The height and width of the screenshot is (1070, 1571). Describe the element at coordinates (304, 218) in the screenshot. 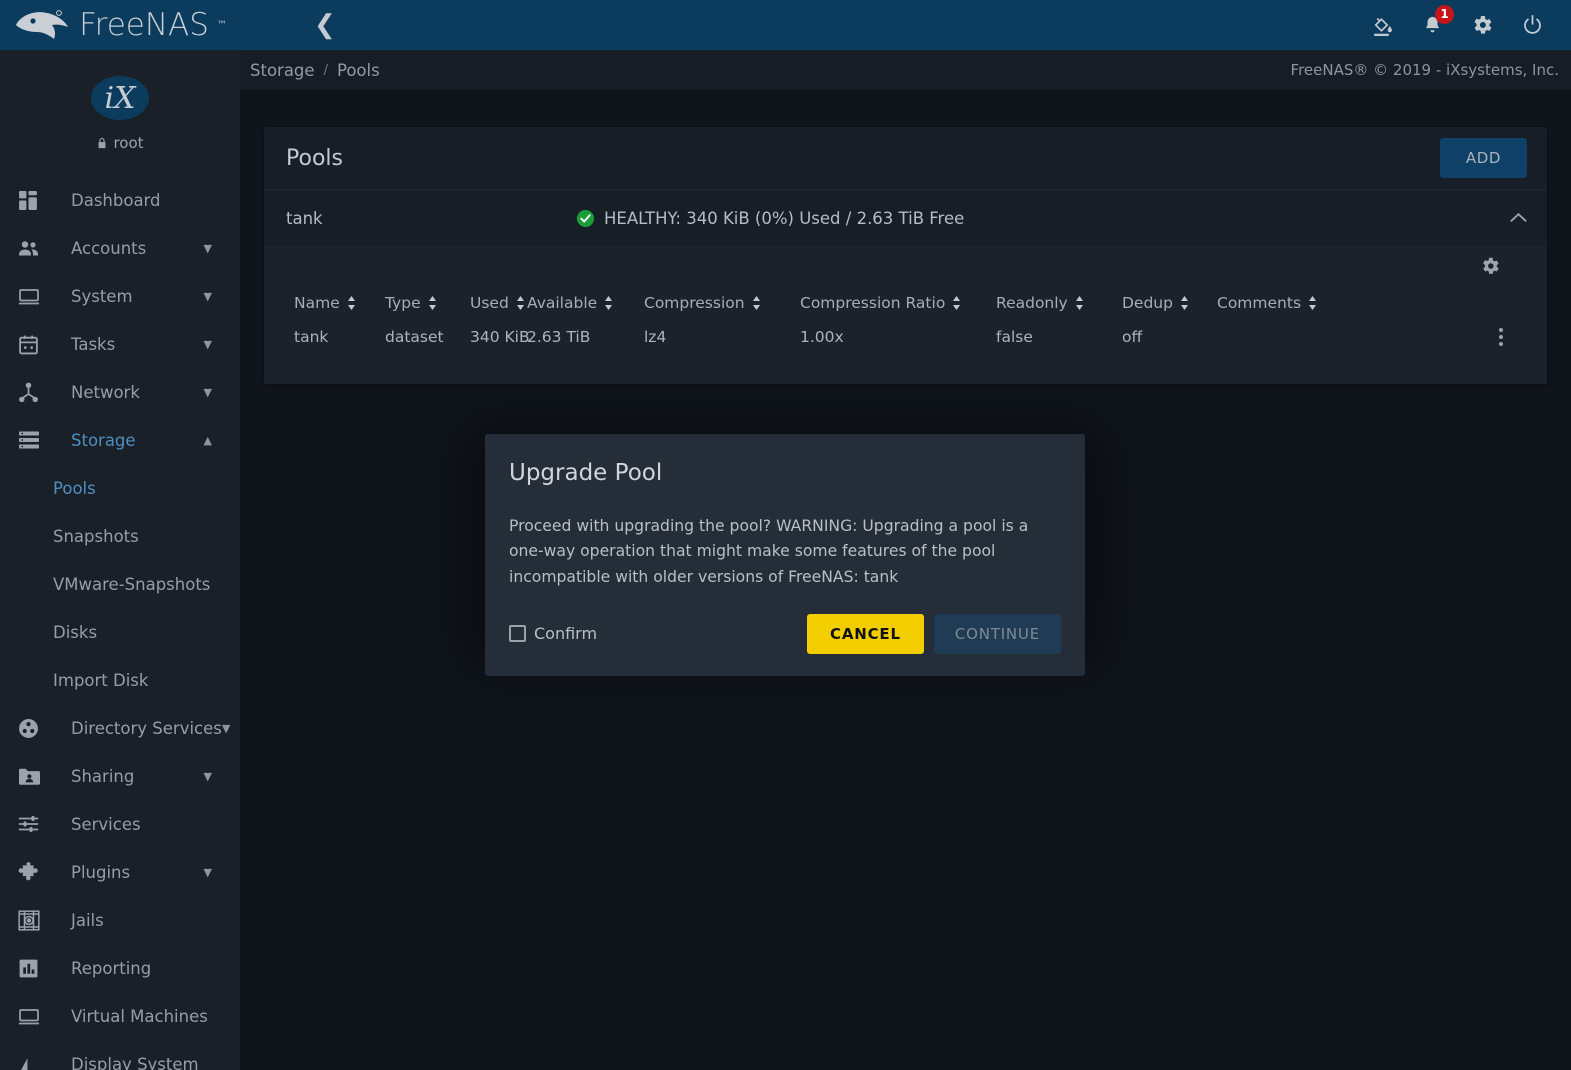

I see `pool-name: tank` at that location.